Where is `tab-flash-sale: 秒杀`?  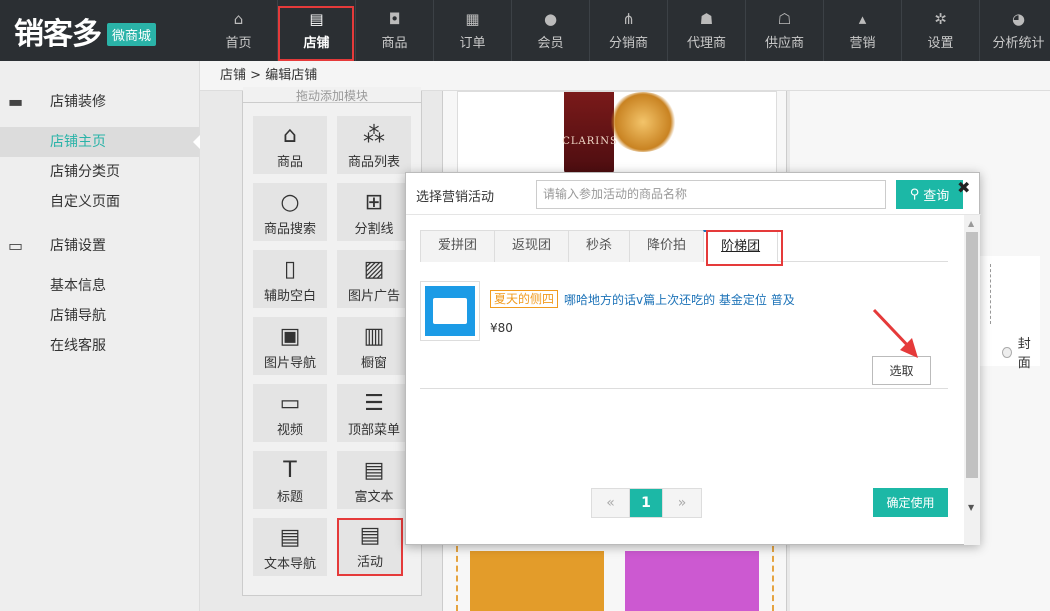 tab-flash-sale: 秒杀 is located at coordinates (599, 246).